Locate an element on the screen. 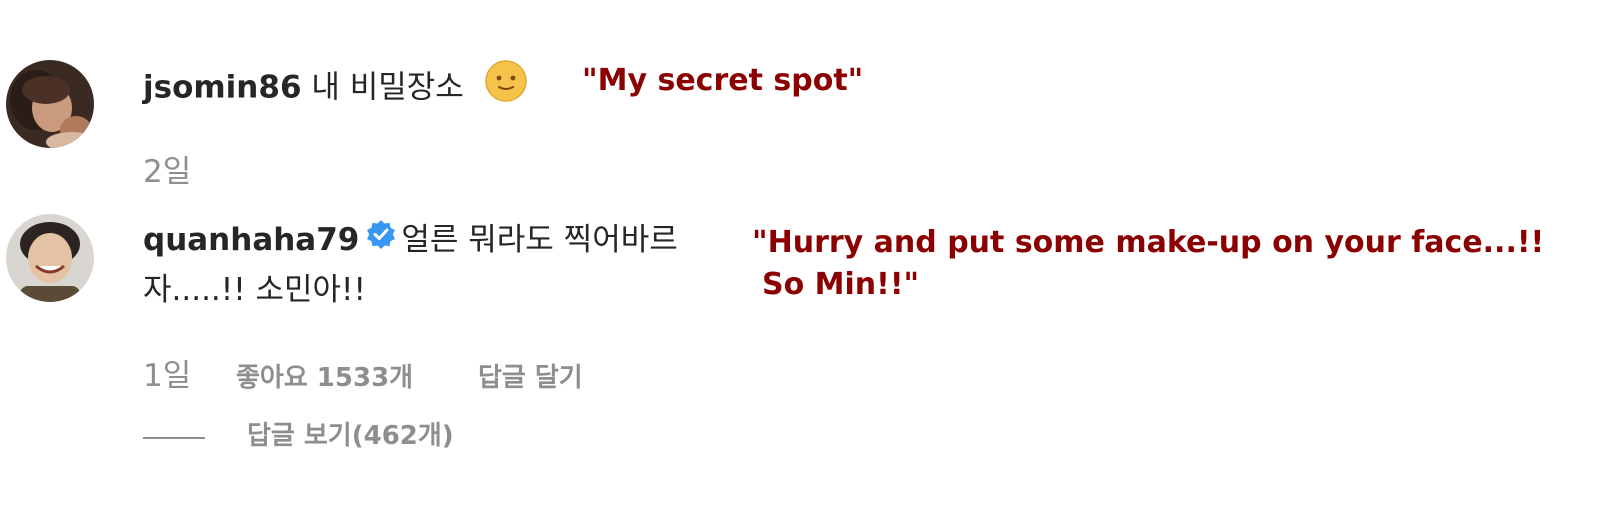  comment-username: quanhaha79 is located at coordinates (251, 240).